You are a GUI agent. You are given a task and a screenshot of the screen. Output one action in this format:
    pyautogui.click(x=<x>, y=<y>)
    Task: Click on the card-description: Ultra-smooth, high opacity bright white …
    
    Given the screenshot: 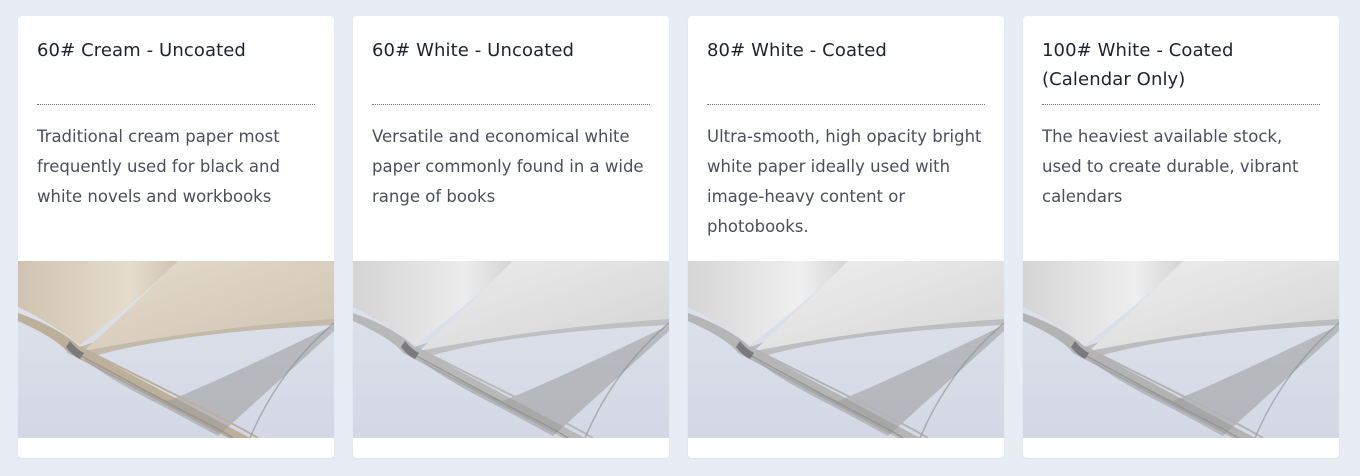 What is the action you would take?
    pyautogui.click(x=844, y=181)
    